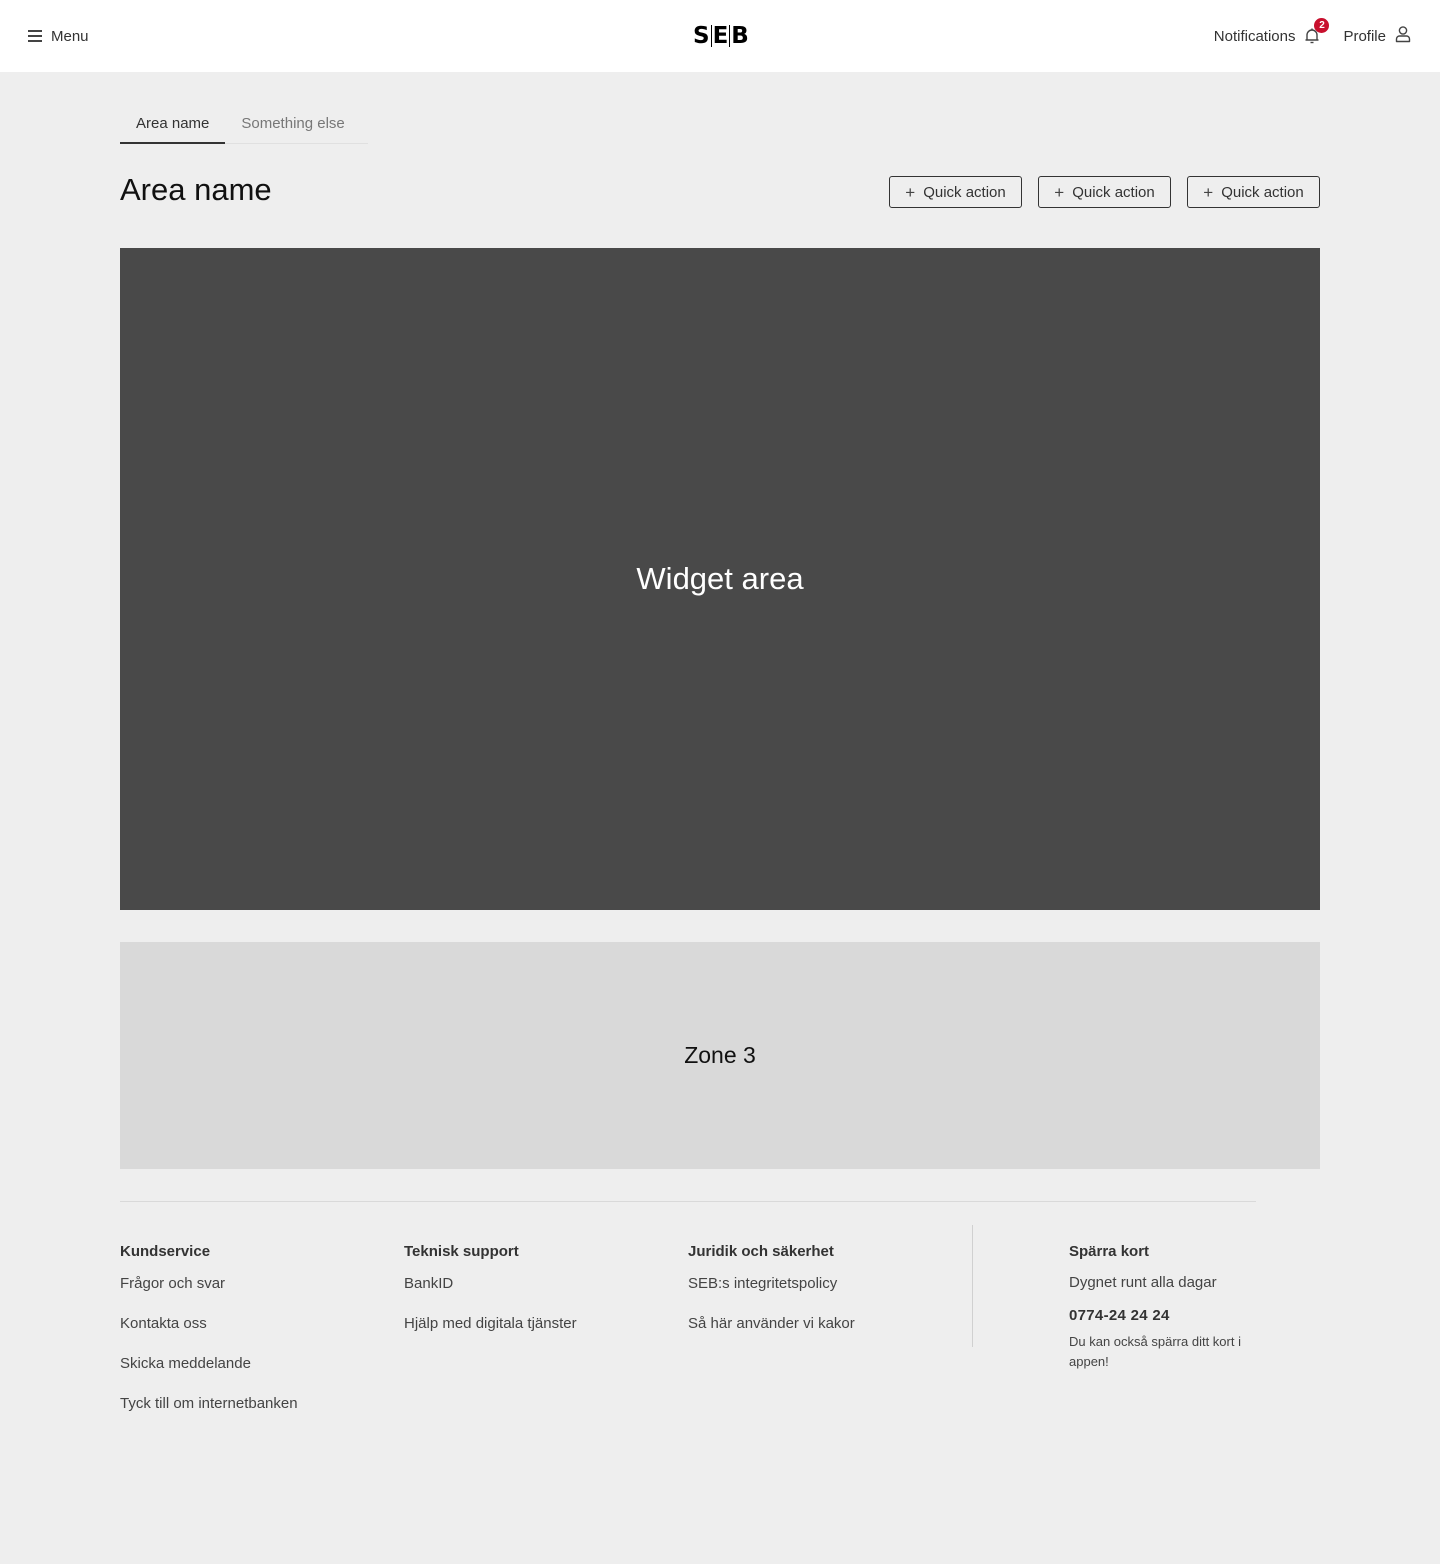 This screenshot has height=1564, width=1440. What do you see at coordinates (165, 1251) in the screenshot?
I see `footer-heading: Kundservice` at bounding box center [165, 1251].